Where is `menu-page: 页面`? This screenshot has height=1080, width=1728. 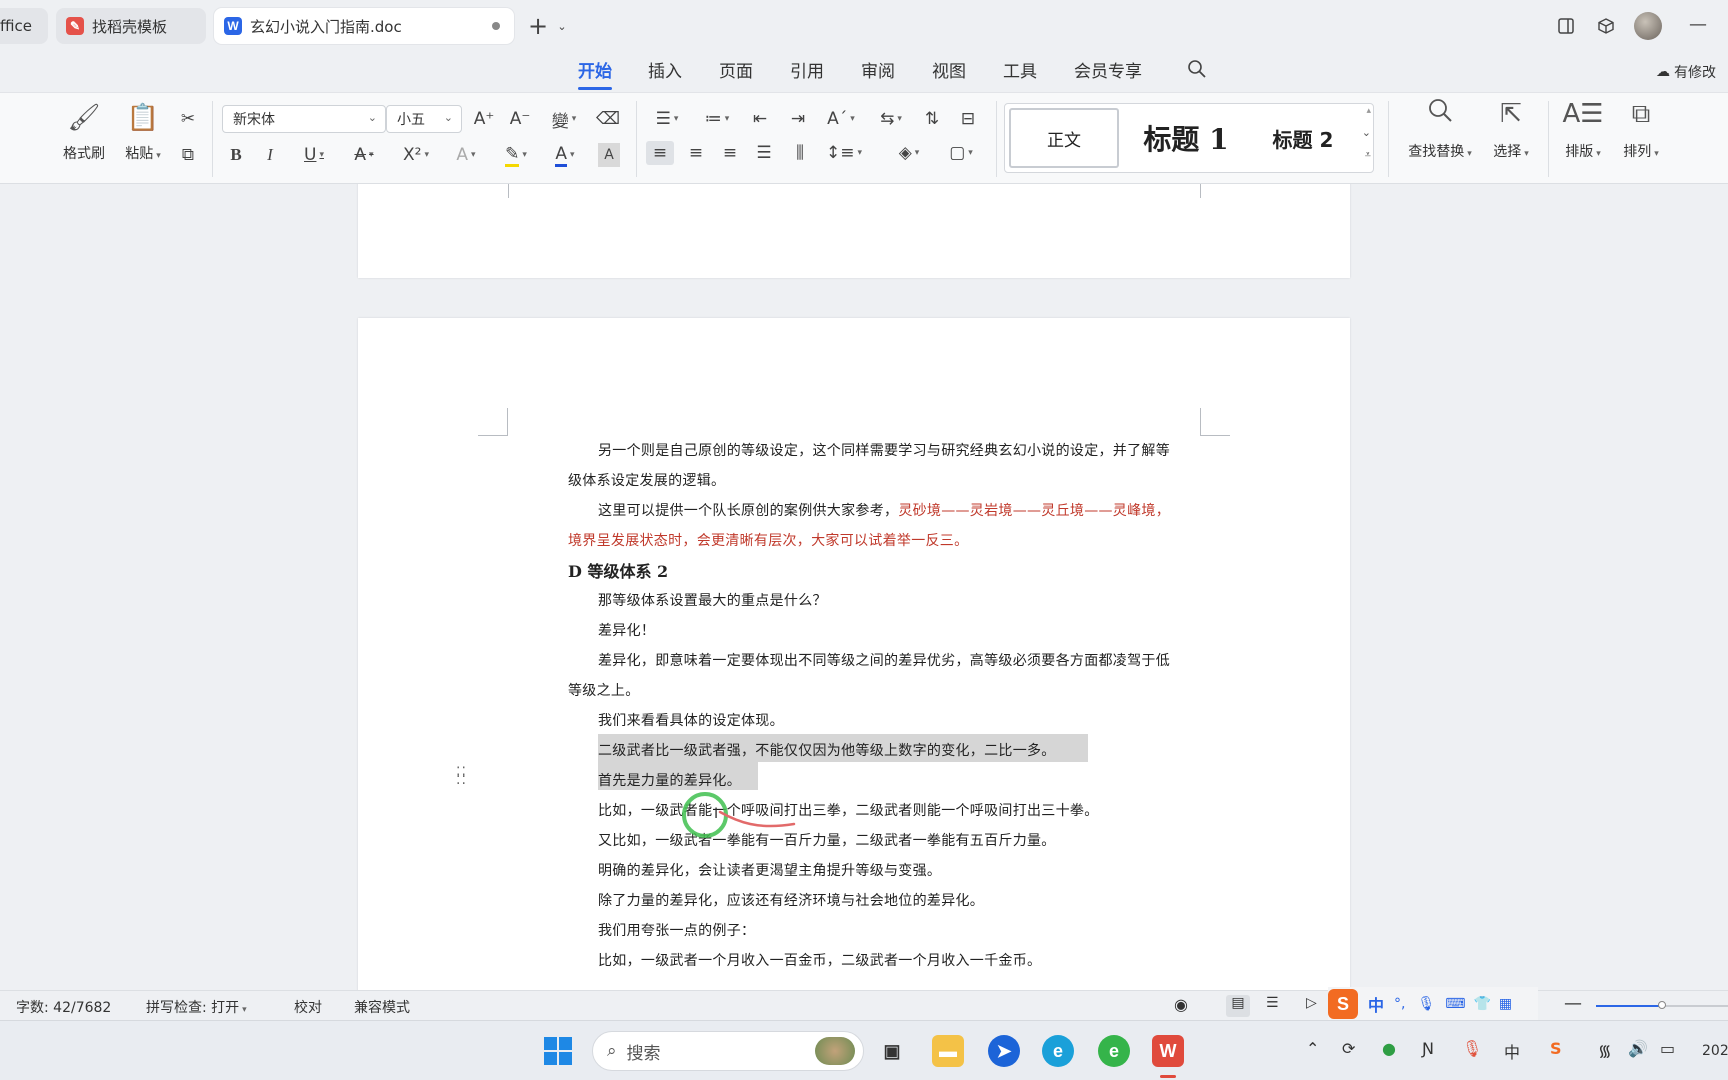
menu-page: 页面 is located at coordinates (736, 72).